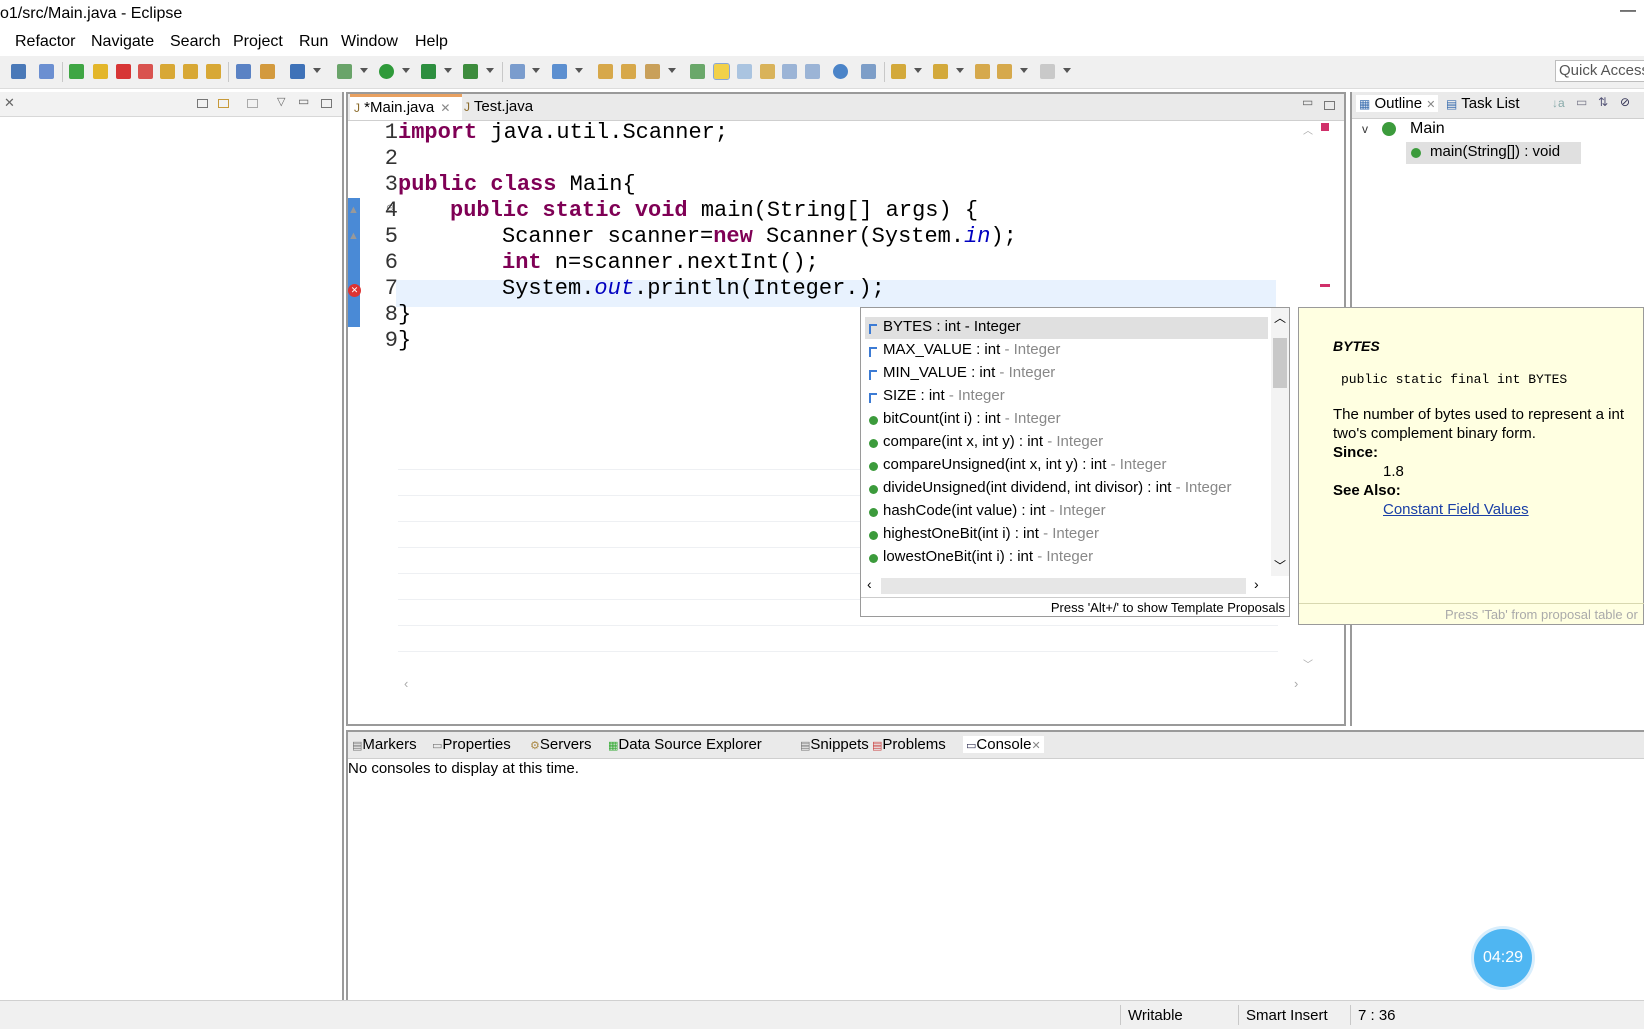 The height and width of the screenshot is (1029, 1644). Describe the element at coordinates (1287, 1015) in the screenshot. I see `status-insert-mode: Smart Insert` at that location.